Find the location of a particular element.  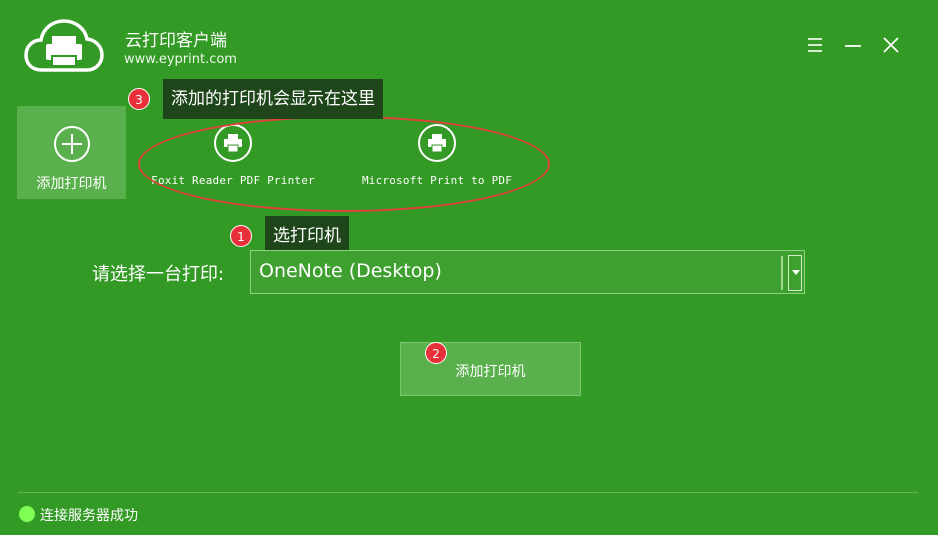

dropdown-button is located at coordinates (795, 273).